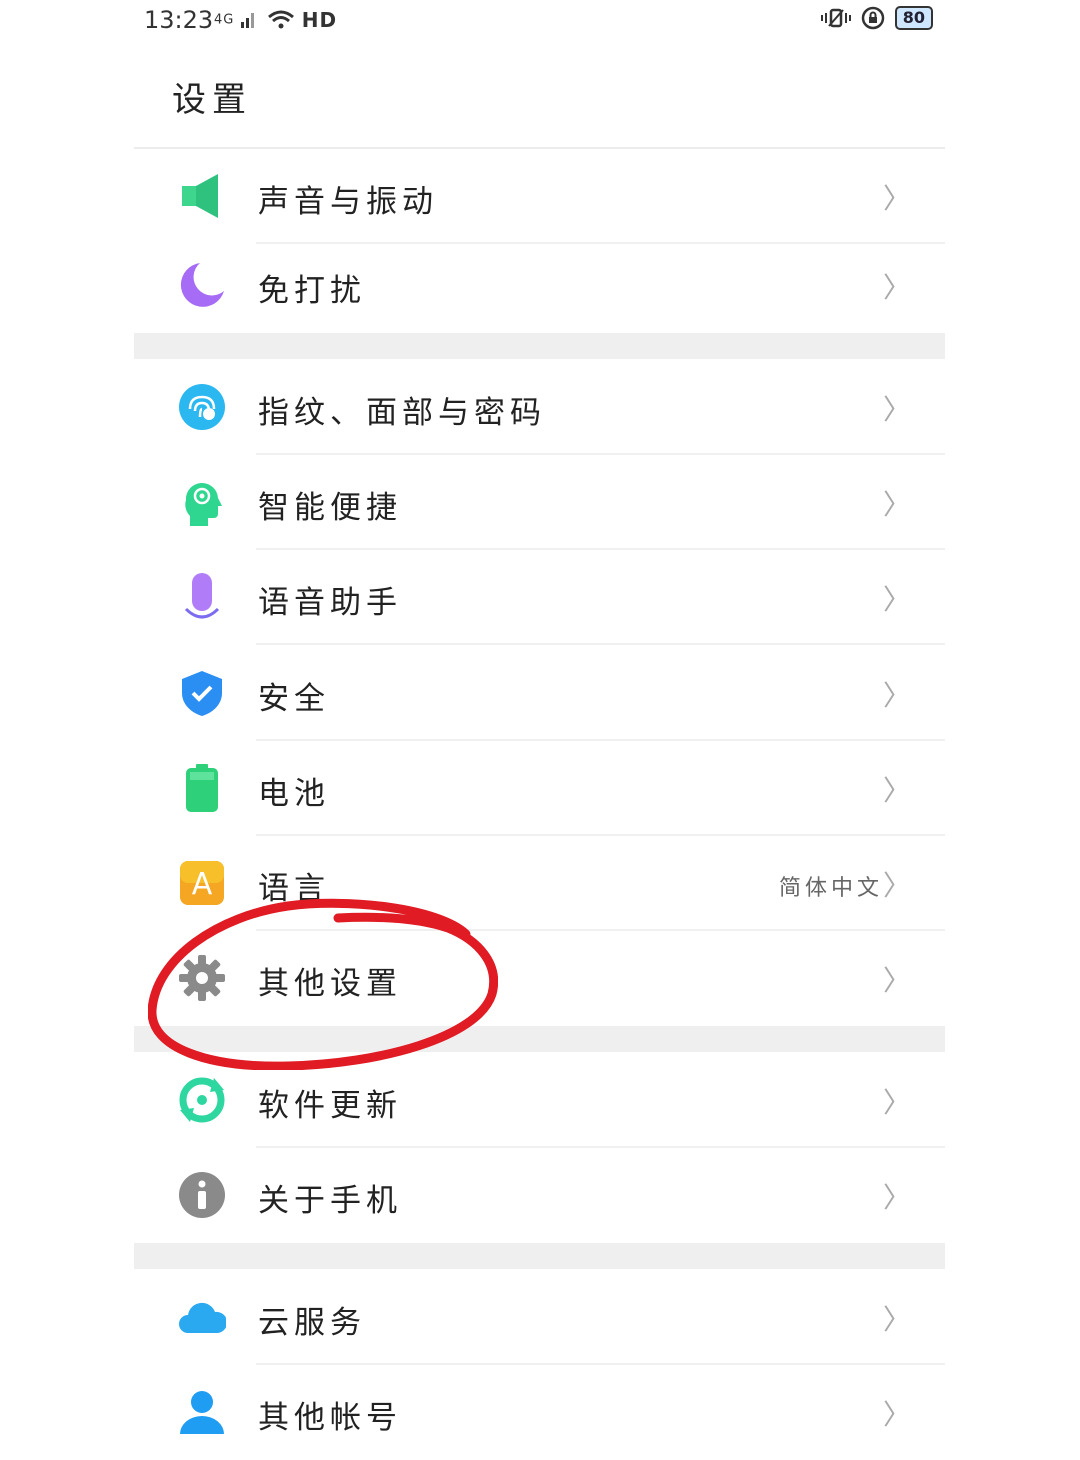  I want to click on settings-item-other-accounts: 其他帐号 〉, so click(539, 1412).